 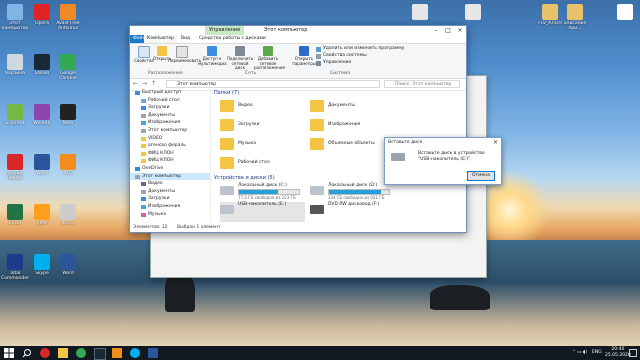 What do you see at coordinates (135, 353) in the screenshot?
I see `skype-taskbar-icon` at bounding box center [135, 353].